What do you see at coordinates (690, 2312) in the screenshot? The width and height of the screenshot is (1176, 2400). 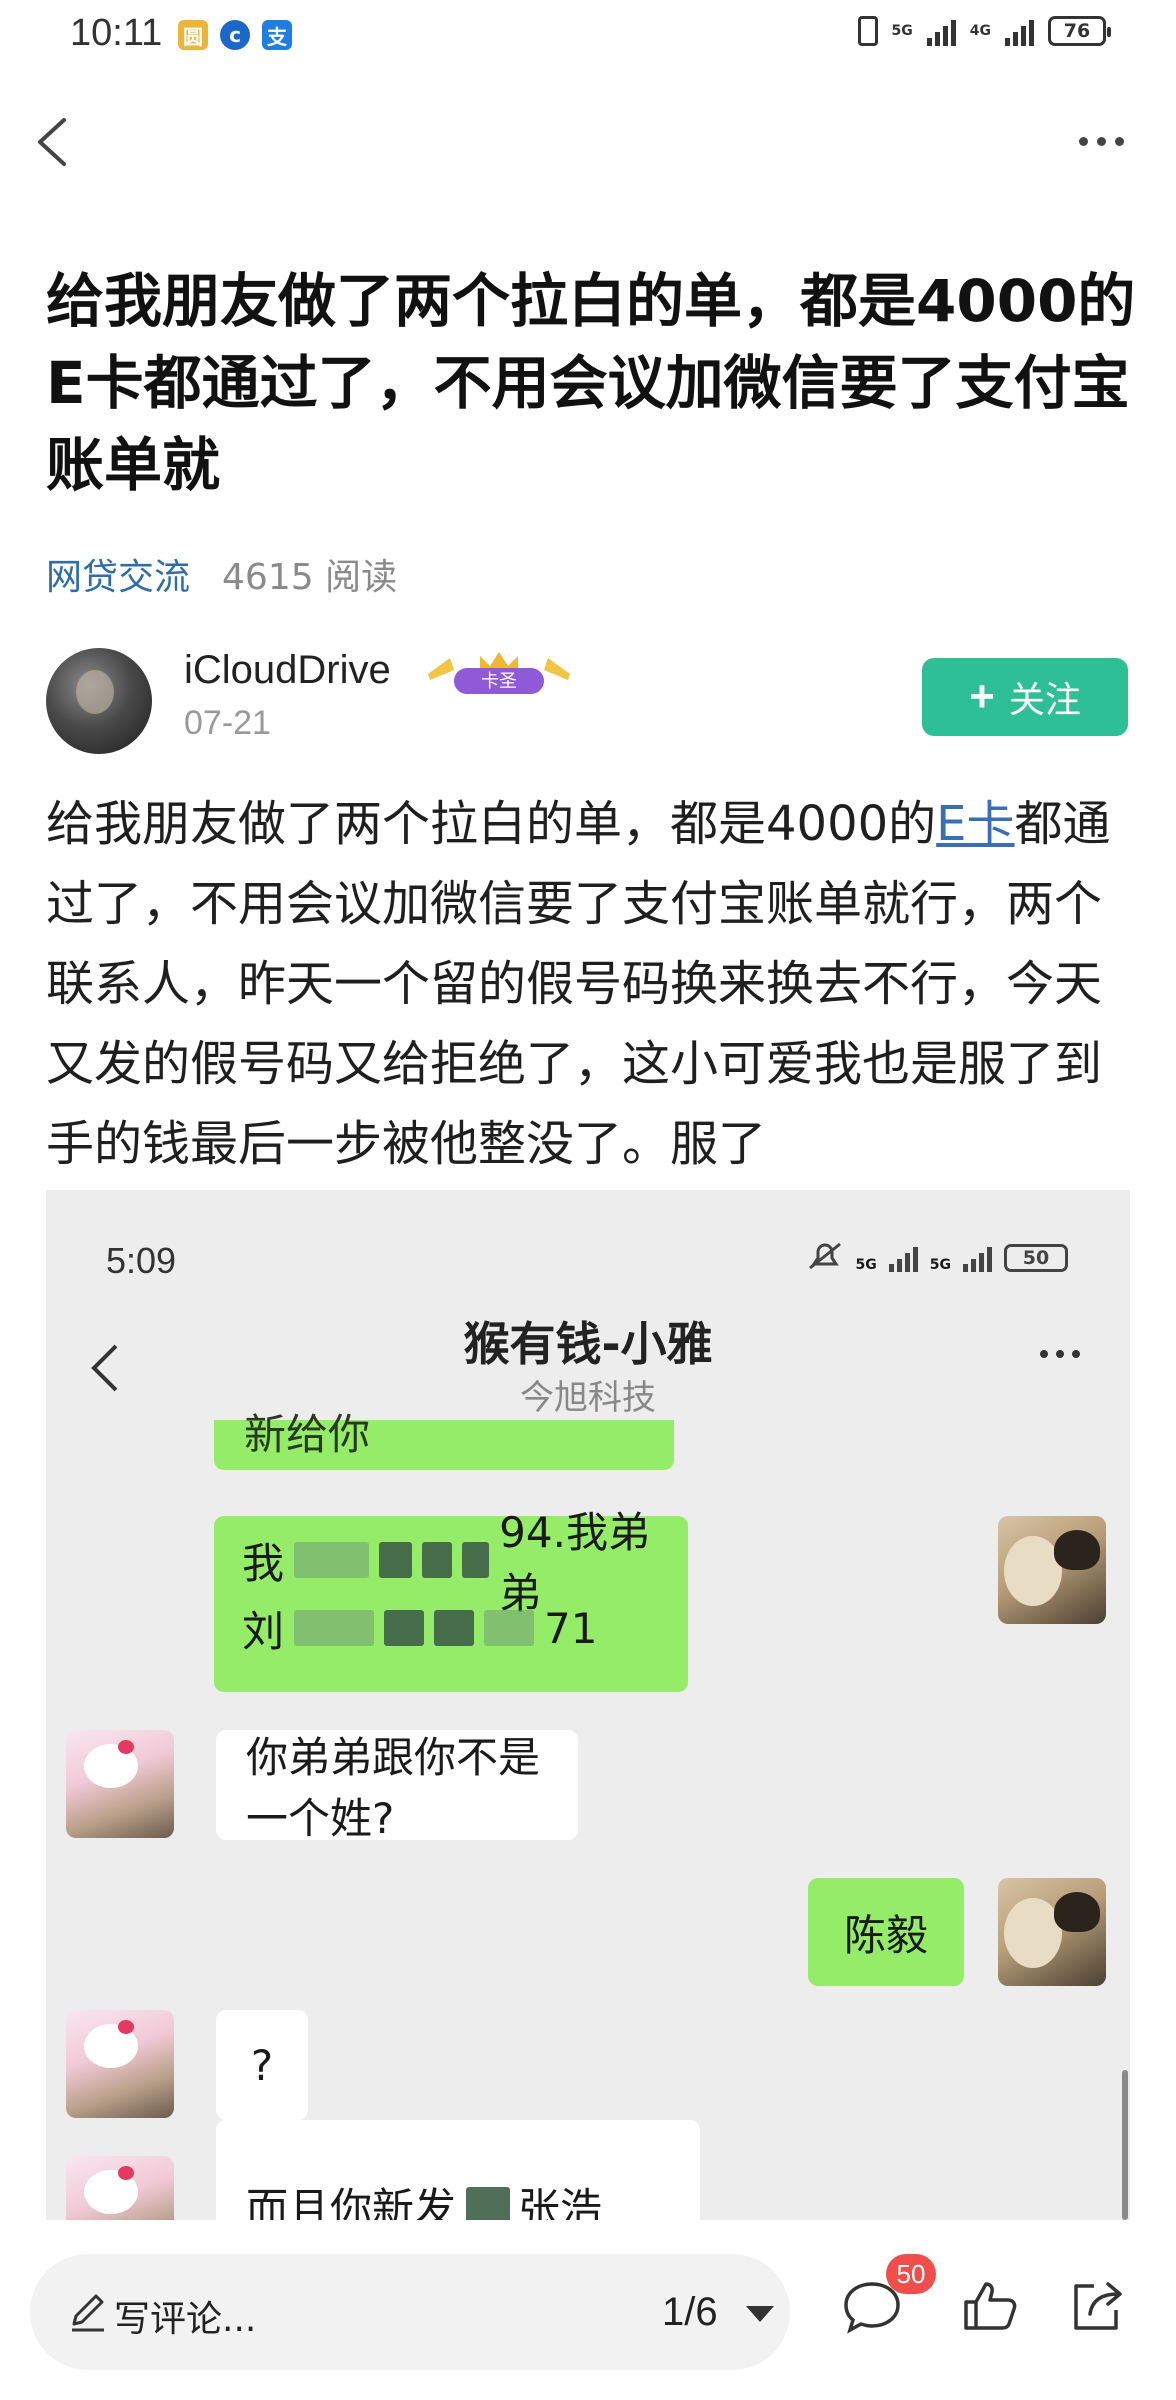 I see `image-pager: 1/6` at bounding box center [690, 2312].